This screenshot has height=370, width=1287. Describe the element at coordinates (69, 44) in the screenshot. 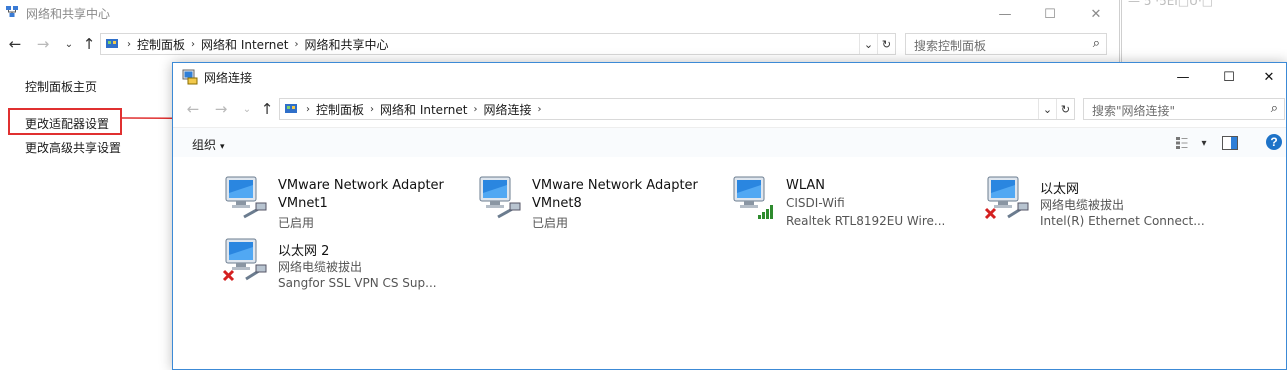

I see `back-recent-locations-button: ⌄` at that location.